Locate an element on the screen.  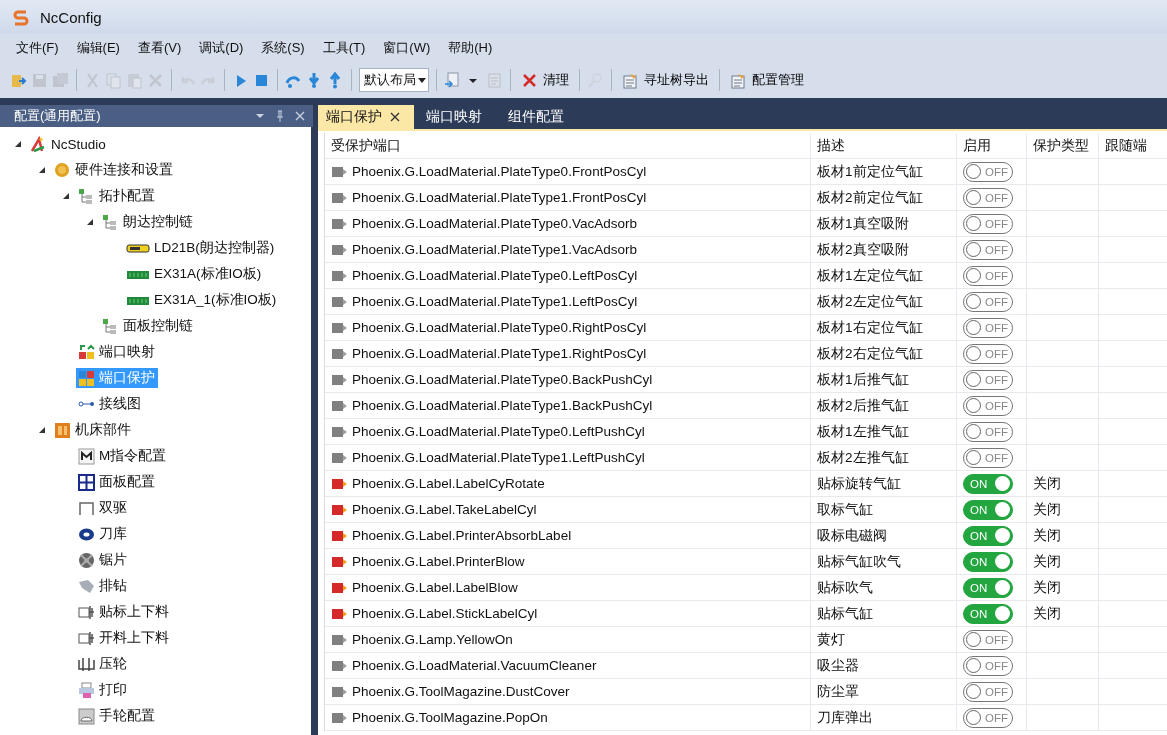
table-cell: 贴标气缸吹气 is located at coordinates (884, 561).